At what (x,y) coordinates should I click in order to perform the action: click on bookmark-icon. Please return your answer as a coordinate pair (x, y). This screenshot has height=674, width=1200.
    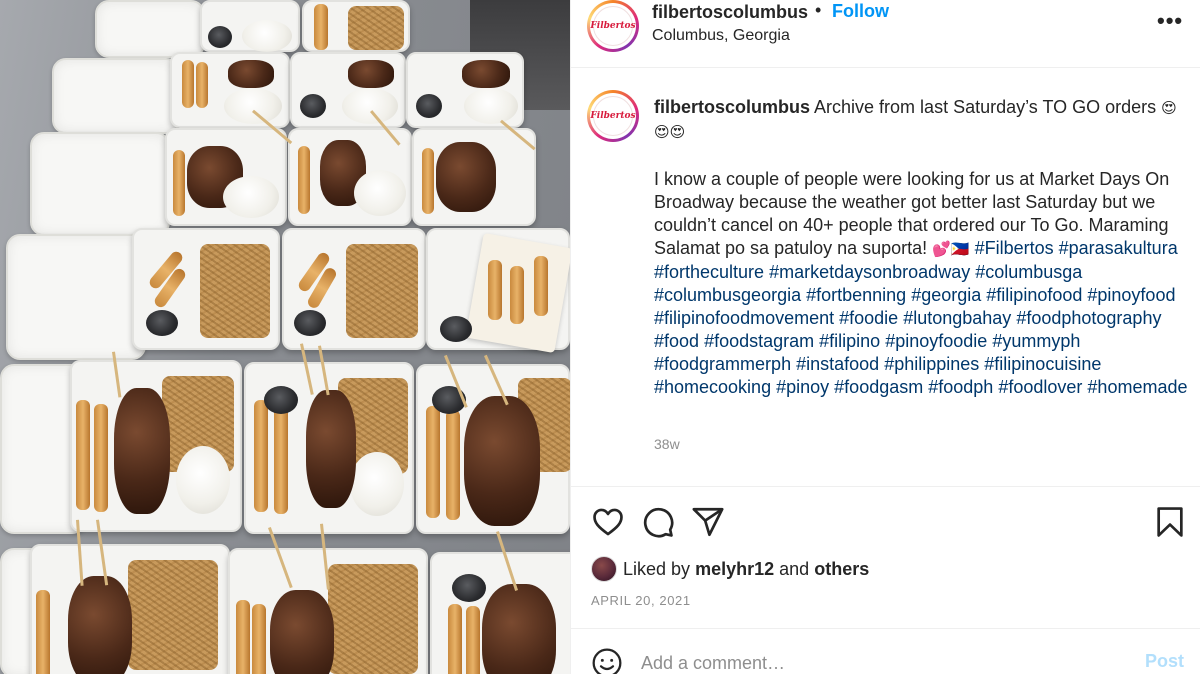
    Looking at the image, I should click on (1170, 522).